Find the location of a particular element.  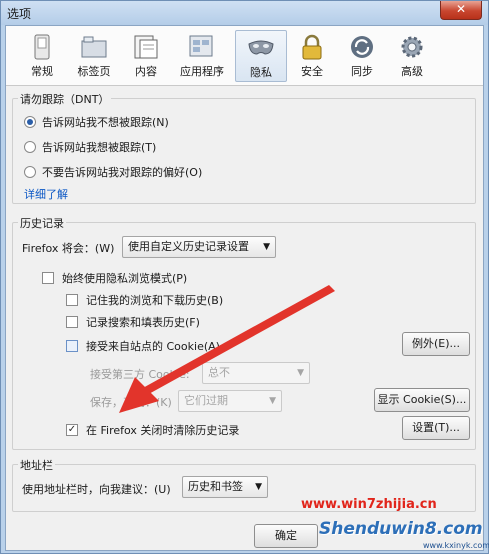

tab-security: 安全 is located at coordinates (312, 56).